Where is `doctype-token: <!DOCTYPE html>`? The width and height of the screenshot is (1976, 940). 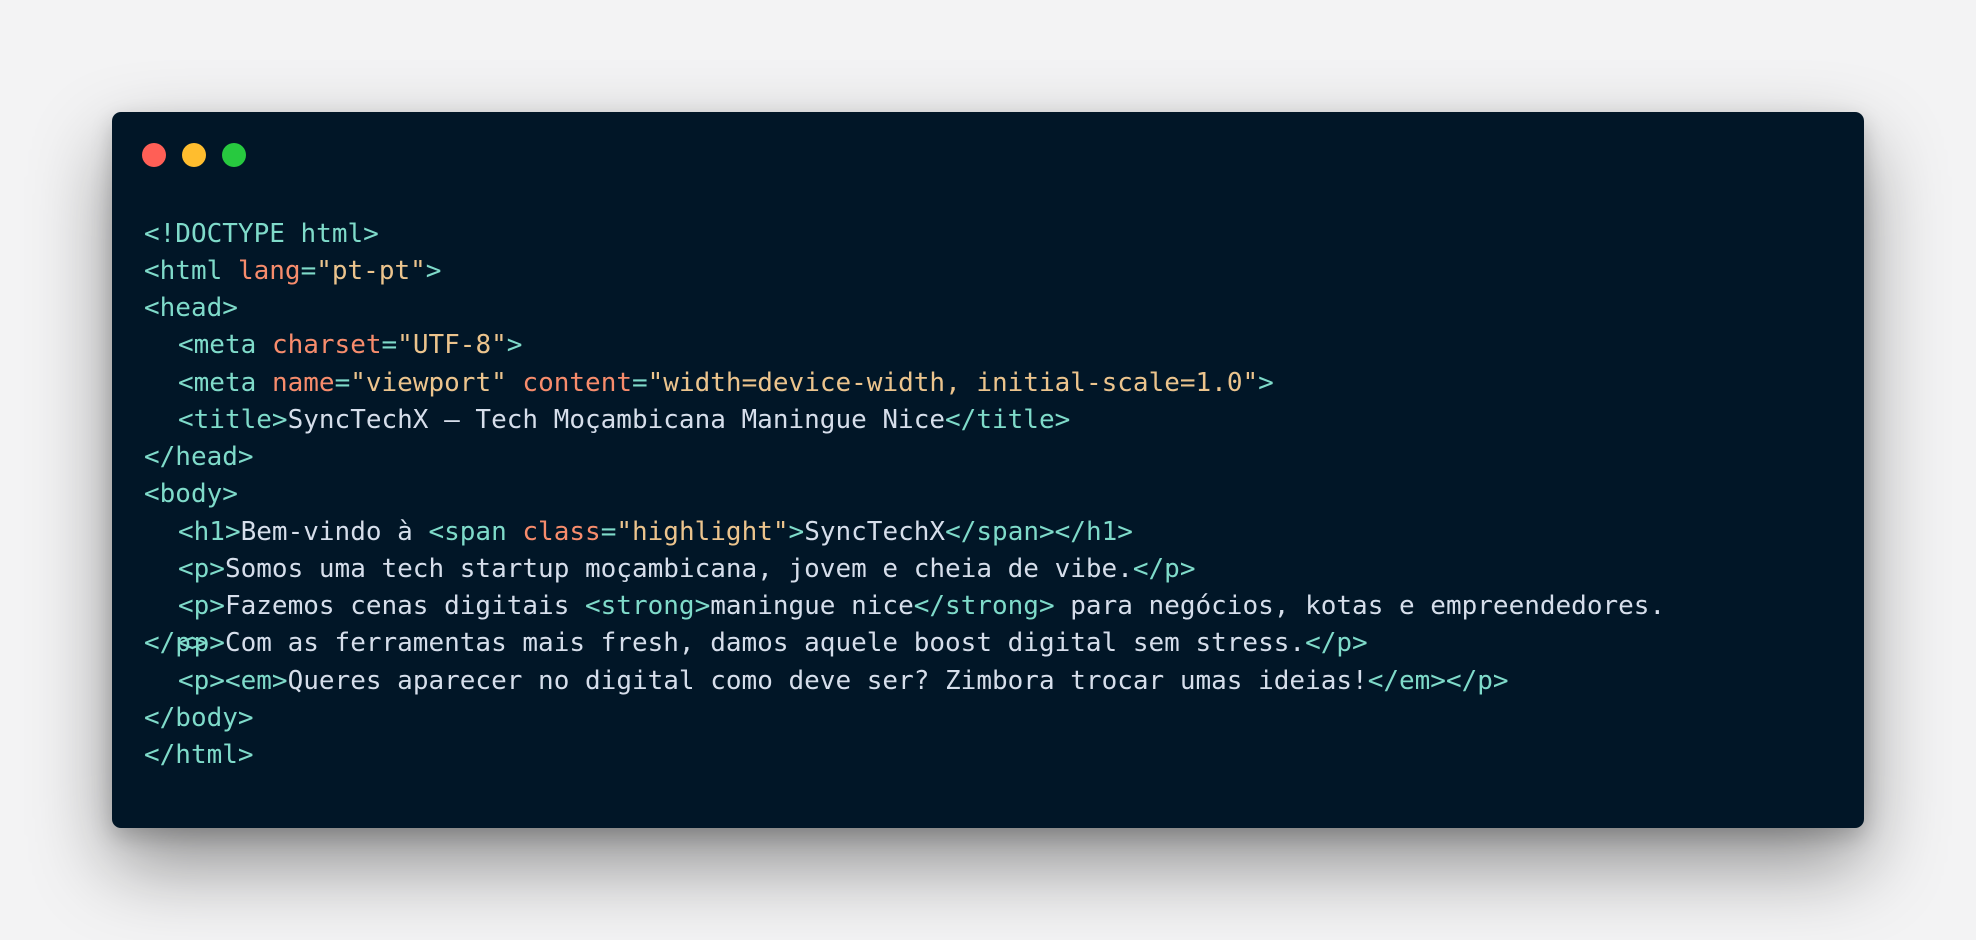 doctype-token: <!DOCTYPE html> is located at coordinates (261, 234).